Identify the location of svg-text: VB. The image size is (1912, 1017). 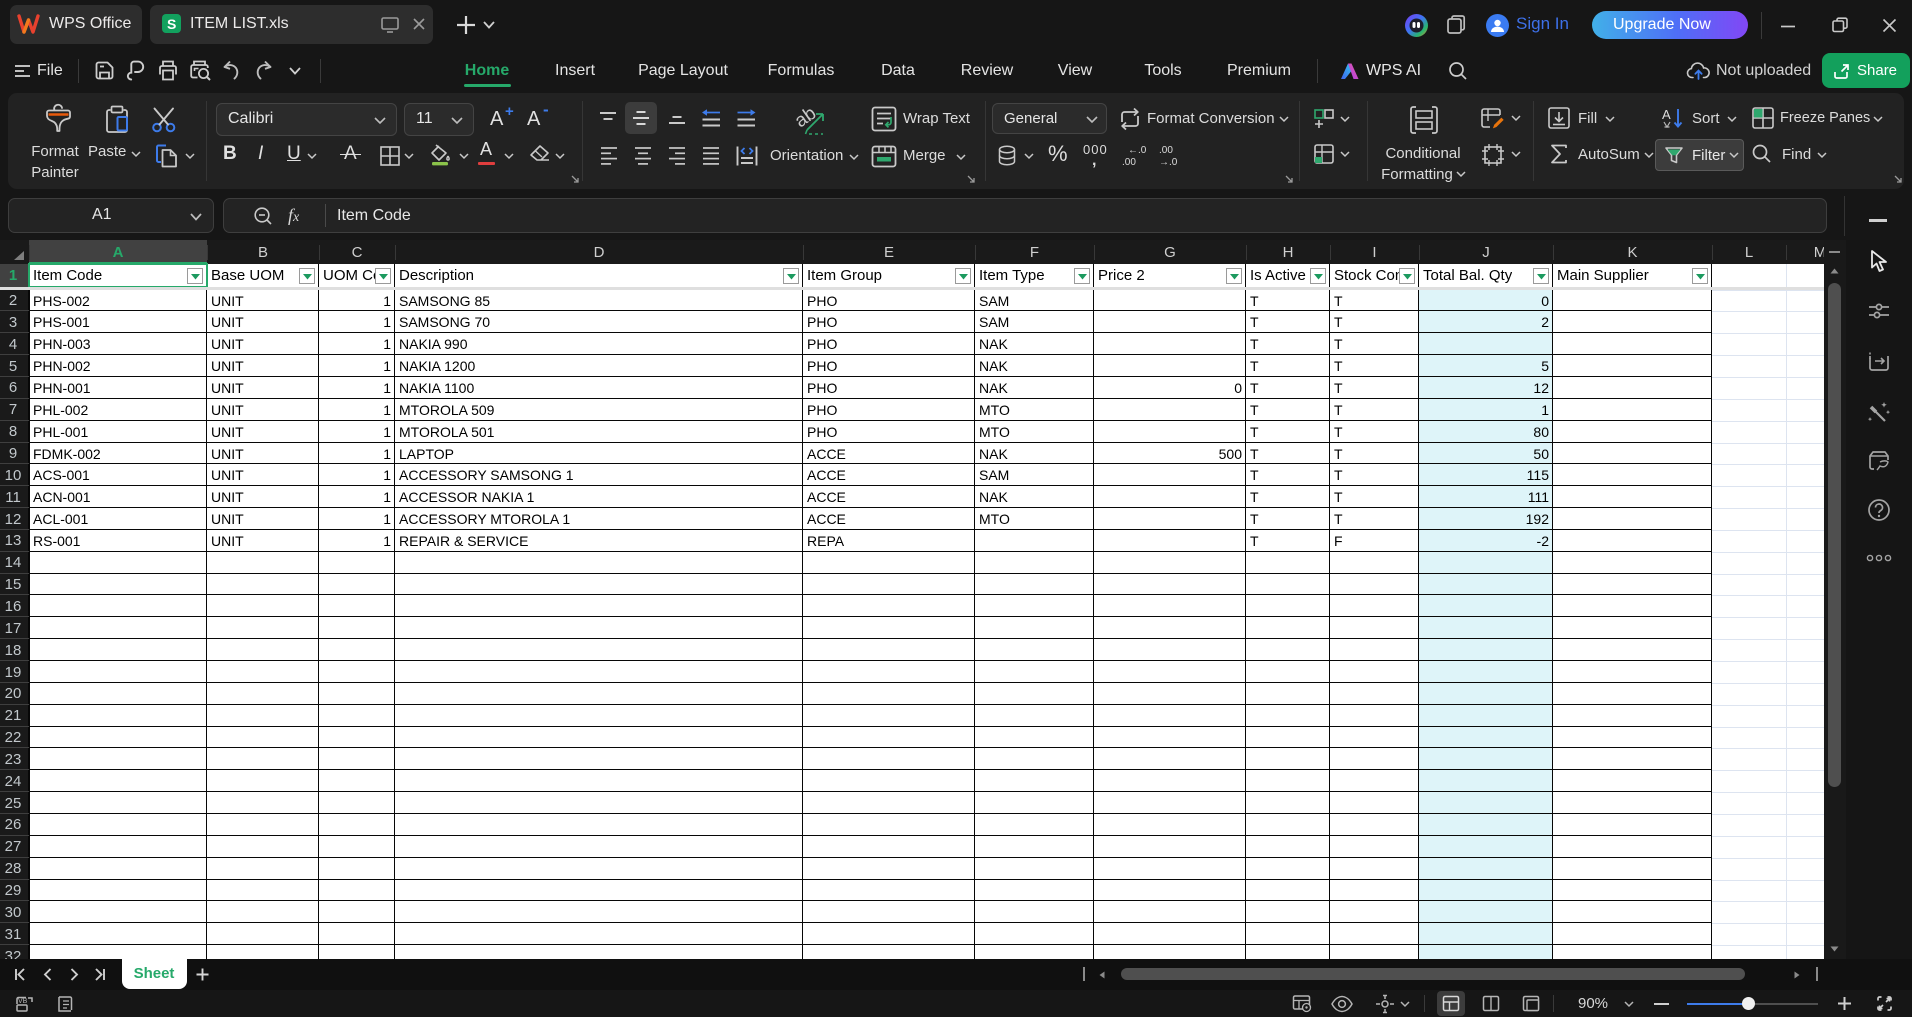
(23, 1001).